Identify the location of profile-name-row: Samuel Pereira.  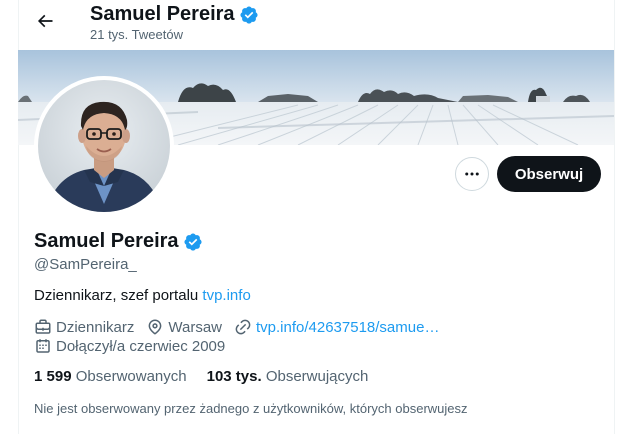
(118, 241).